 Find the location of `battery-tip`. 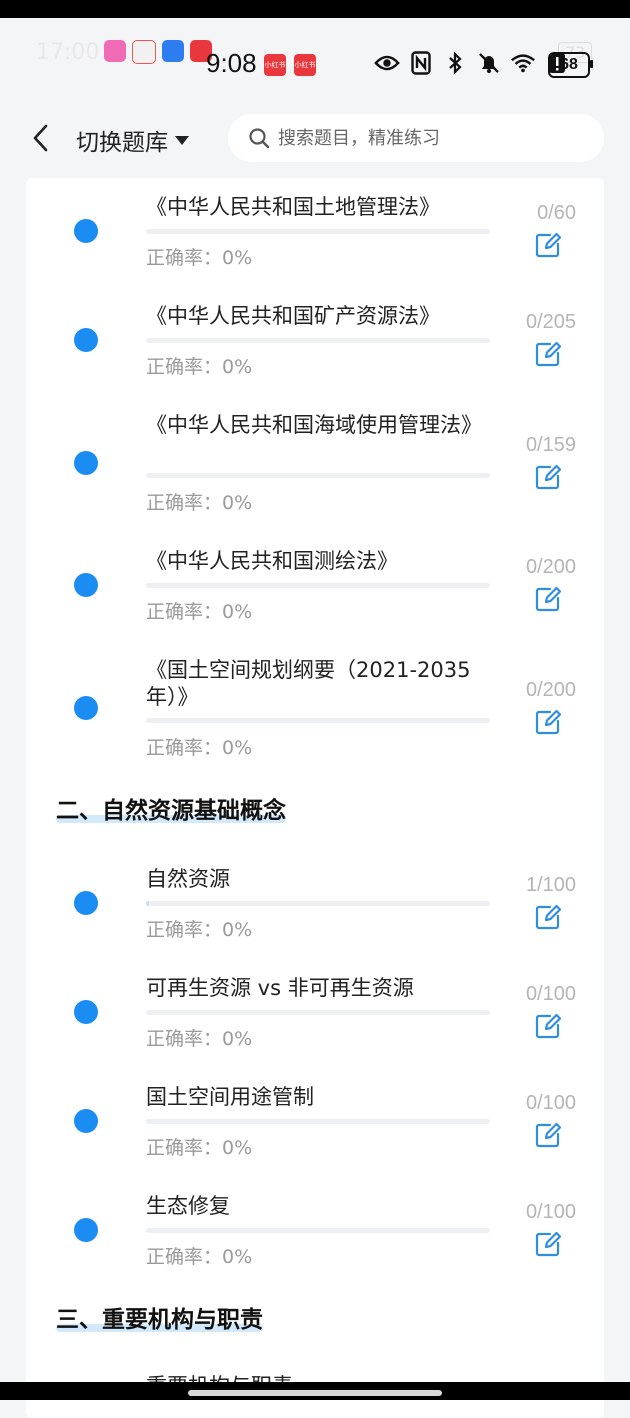

battery-tip is located at coordinates (591, 64).